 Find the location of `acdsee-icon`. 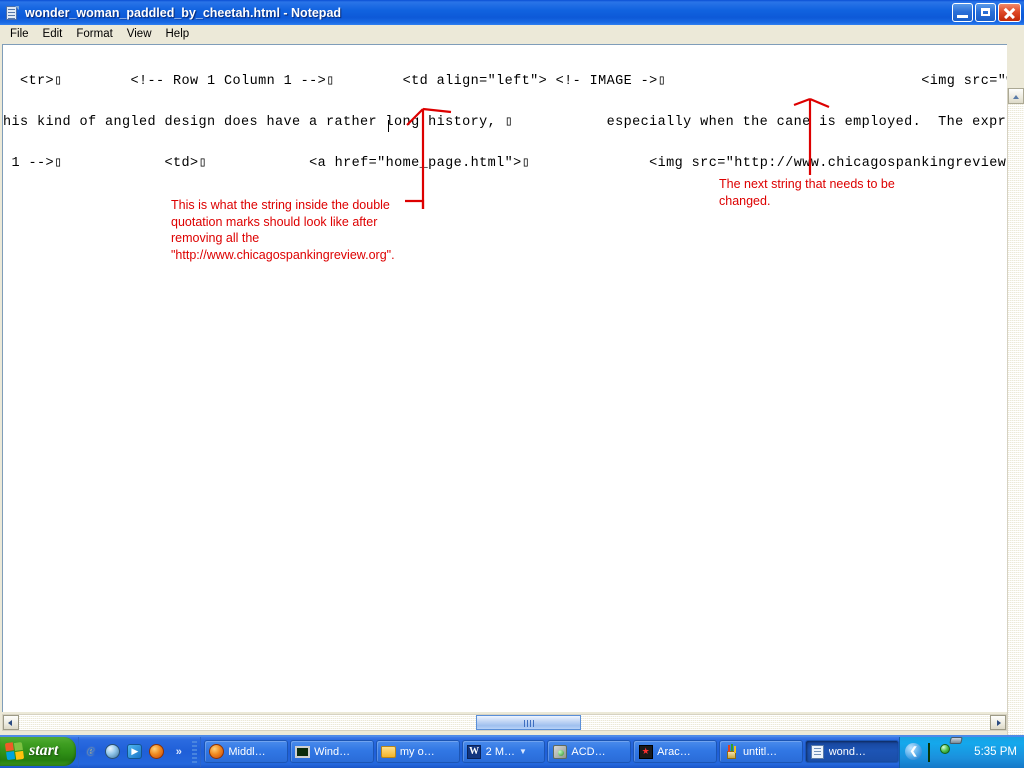

acdsee-icon is located at coordinates (559, 751).